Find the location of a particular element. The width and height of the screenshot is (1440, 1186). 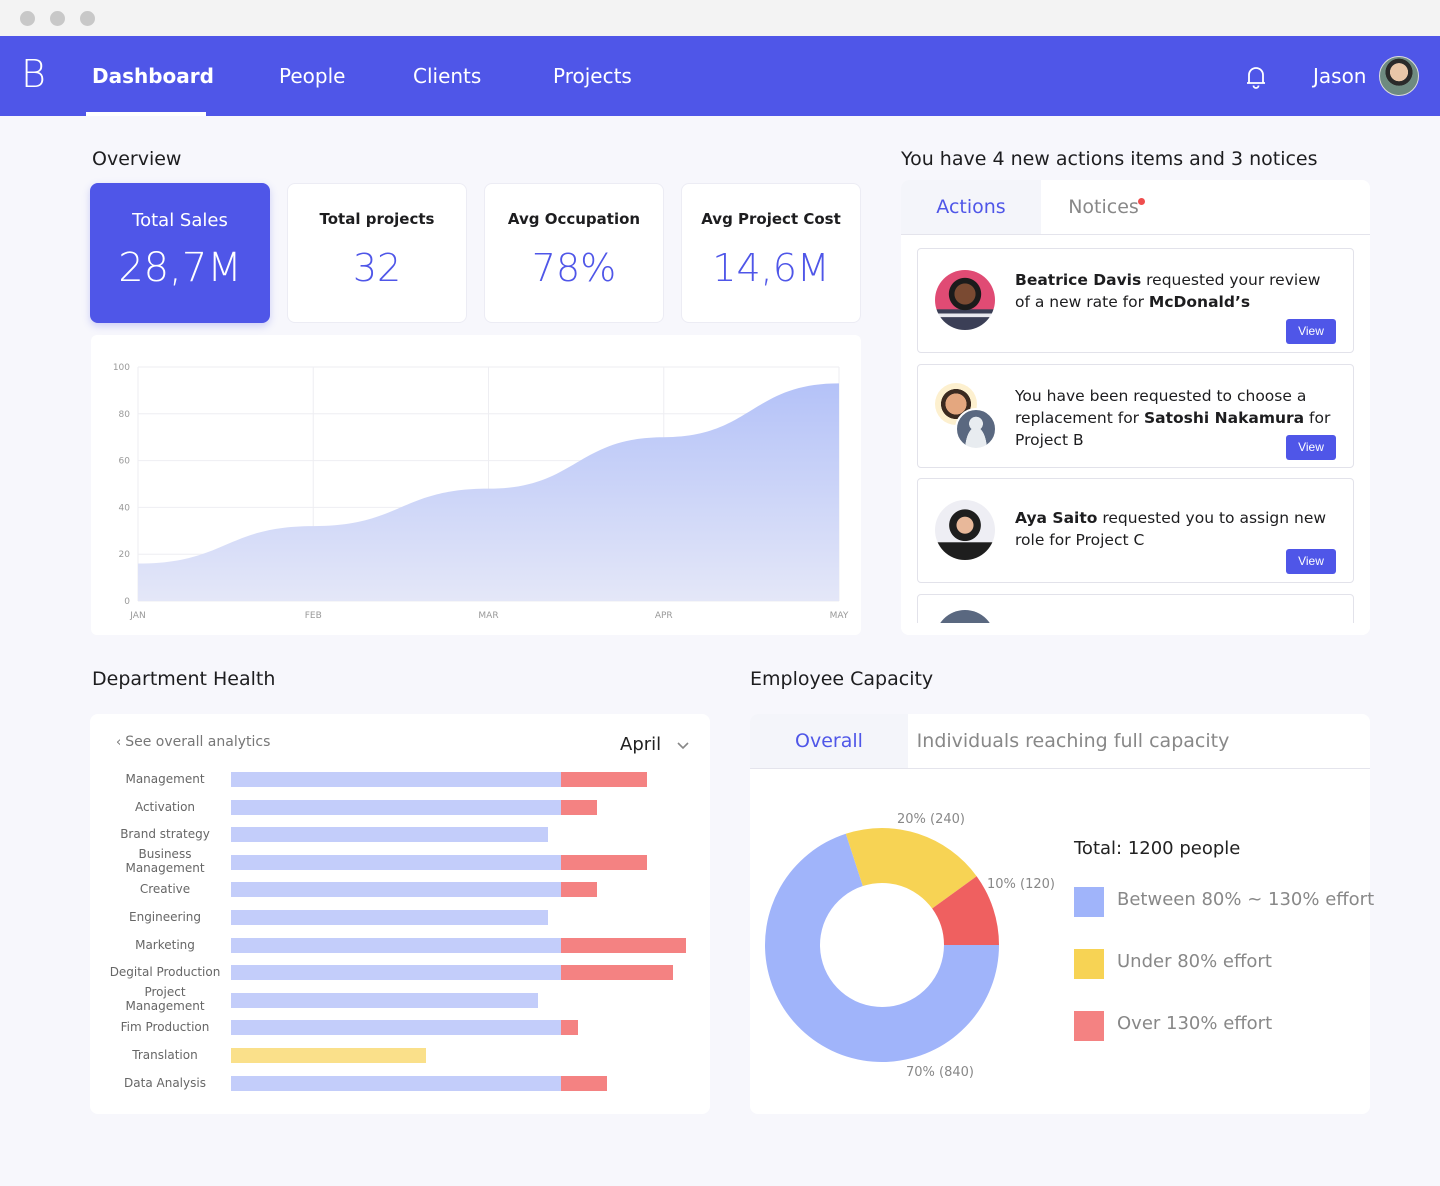

x-tick-label: MAY is located at coordinates (839, 616).